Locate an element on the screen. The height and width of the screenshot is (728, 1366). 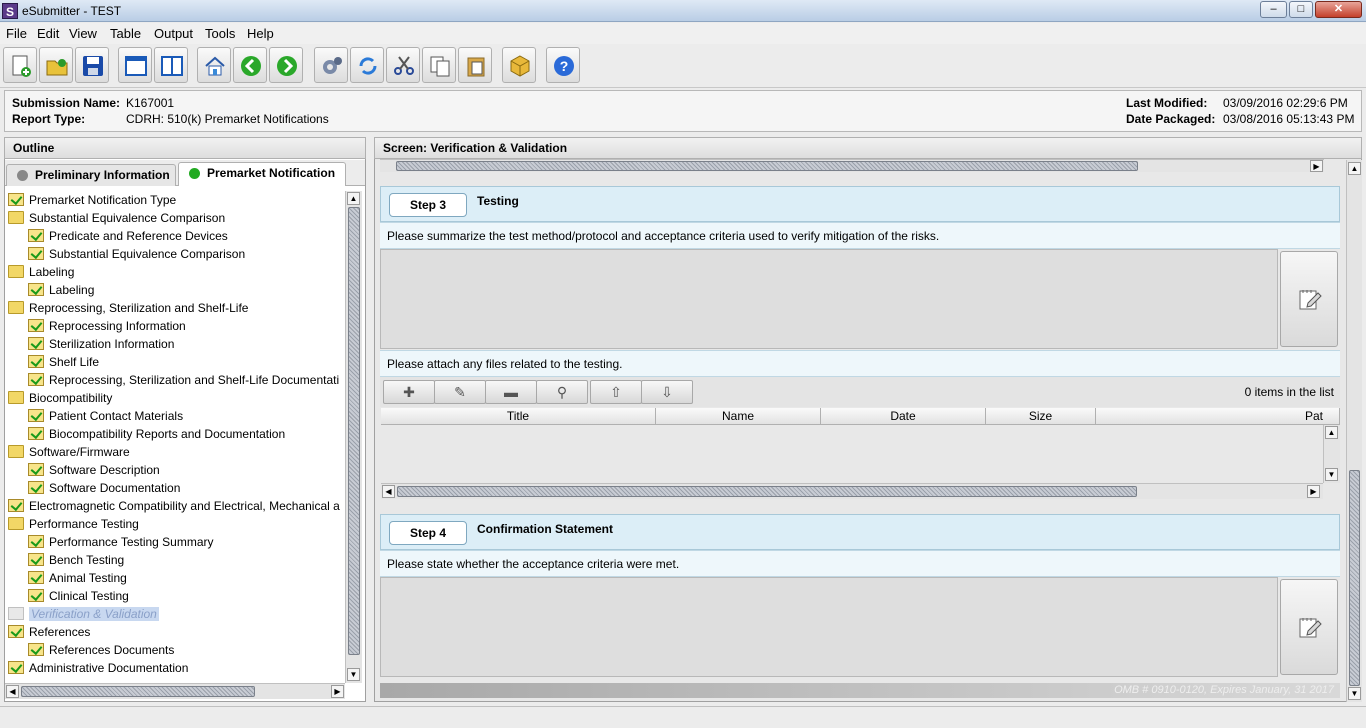
menu-view: View is located at coordinates (83, 33).